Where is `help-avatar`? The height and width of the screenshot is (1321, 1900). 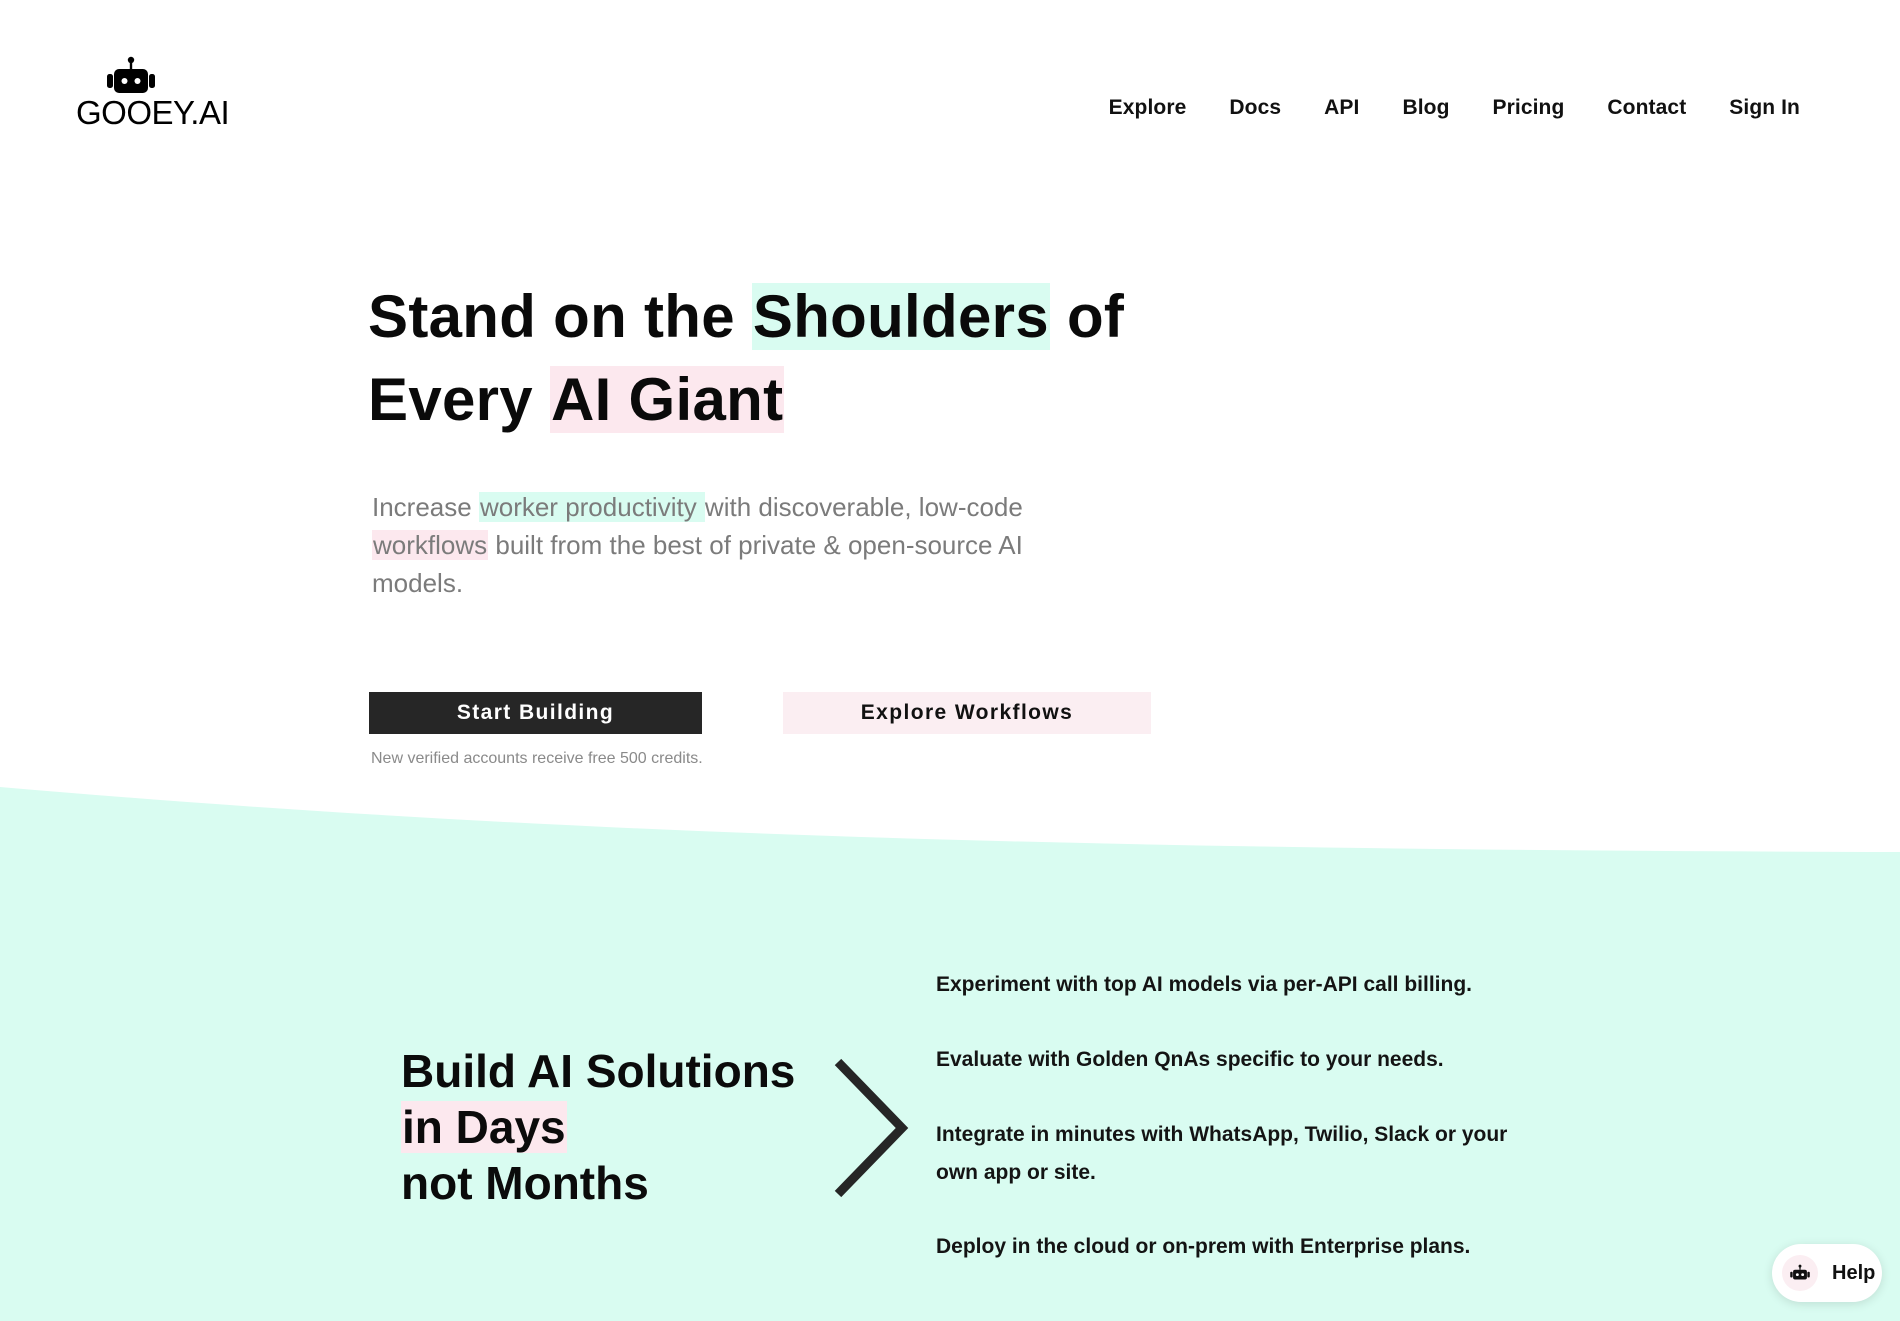 help-avatar is located at coordinates (1800, 1273).